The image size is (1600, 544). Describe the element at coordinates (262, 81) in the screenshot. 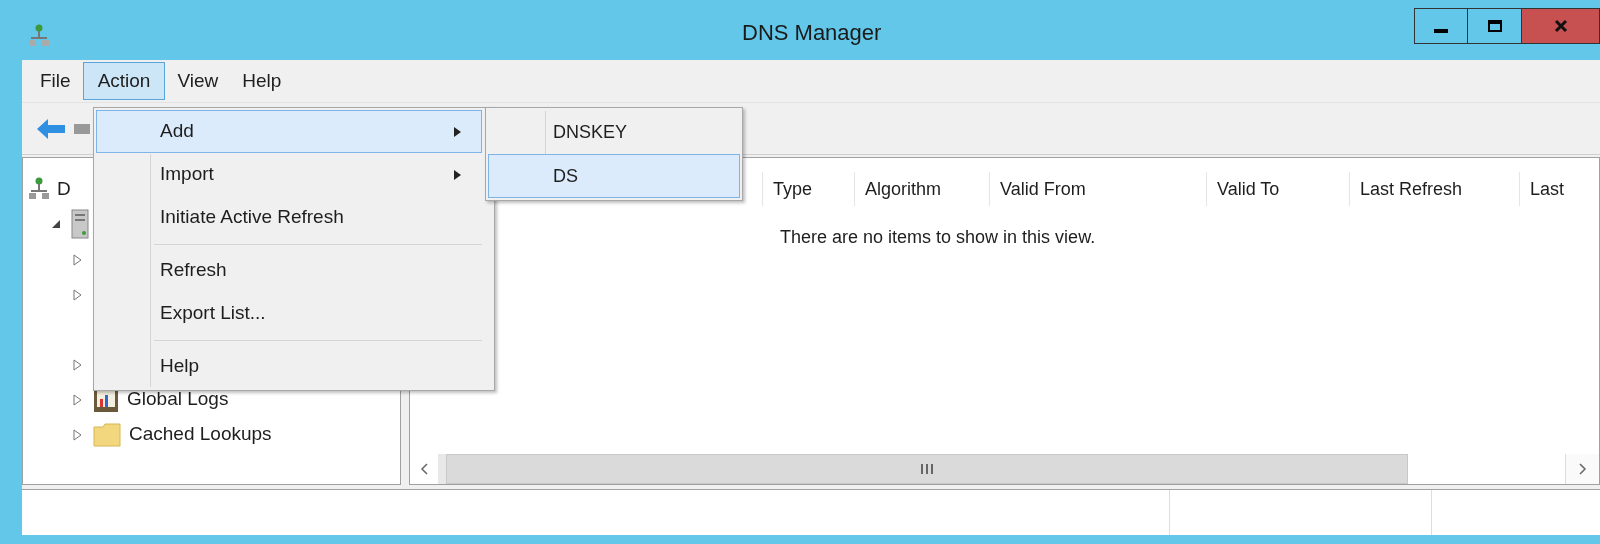

I see `menu-item: Help` at that location.